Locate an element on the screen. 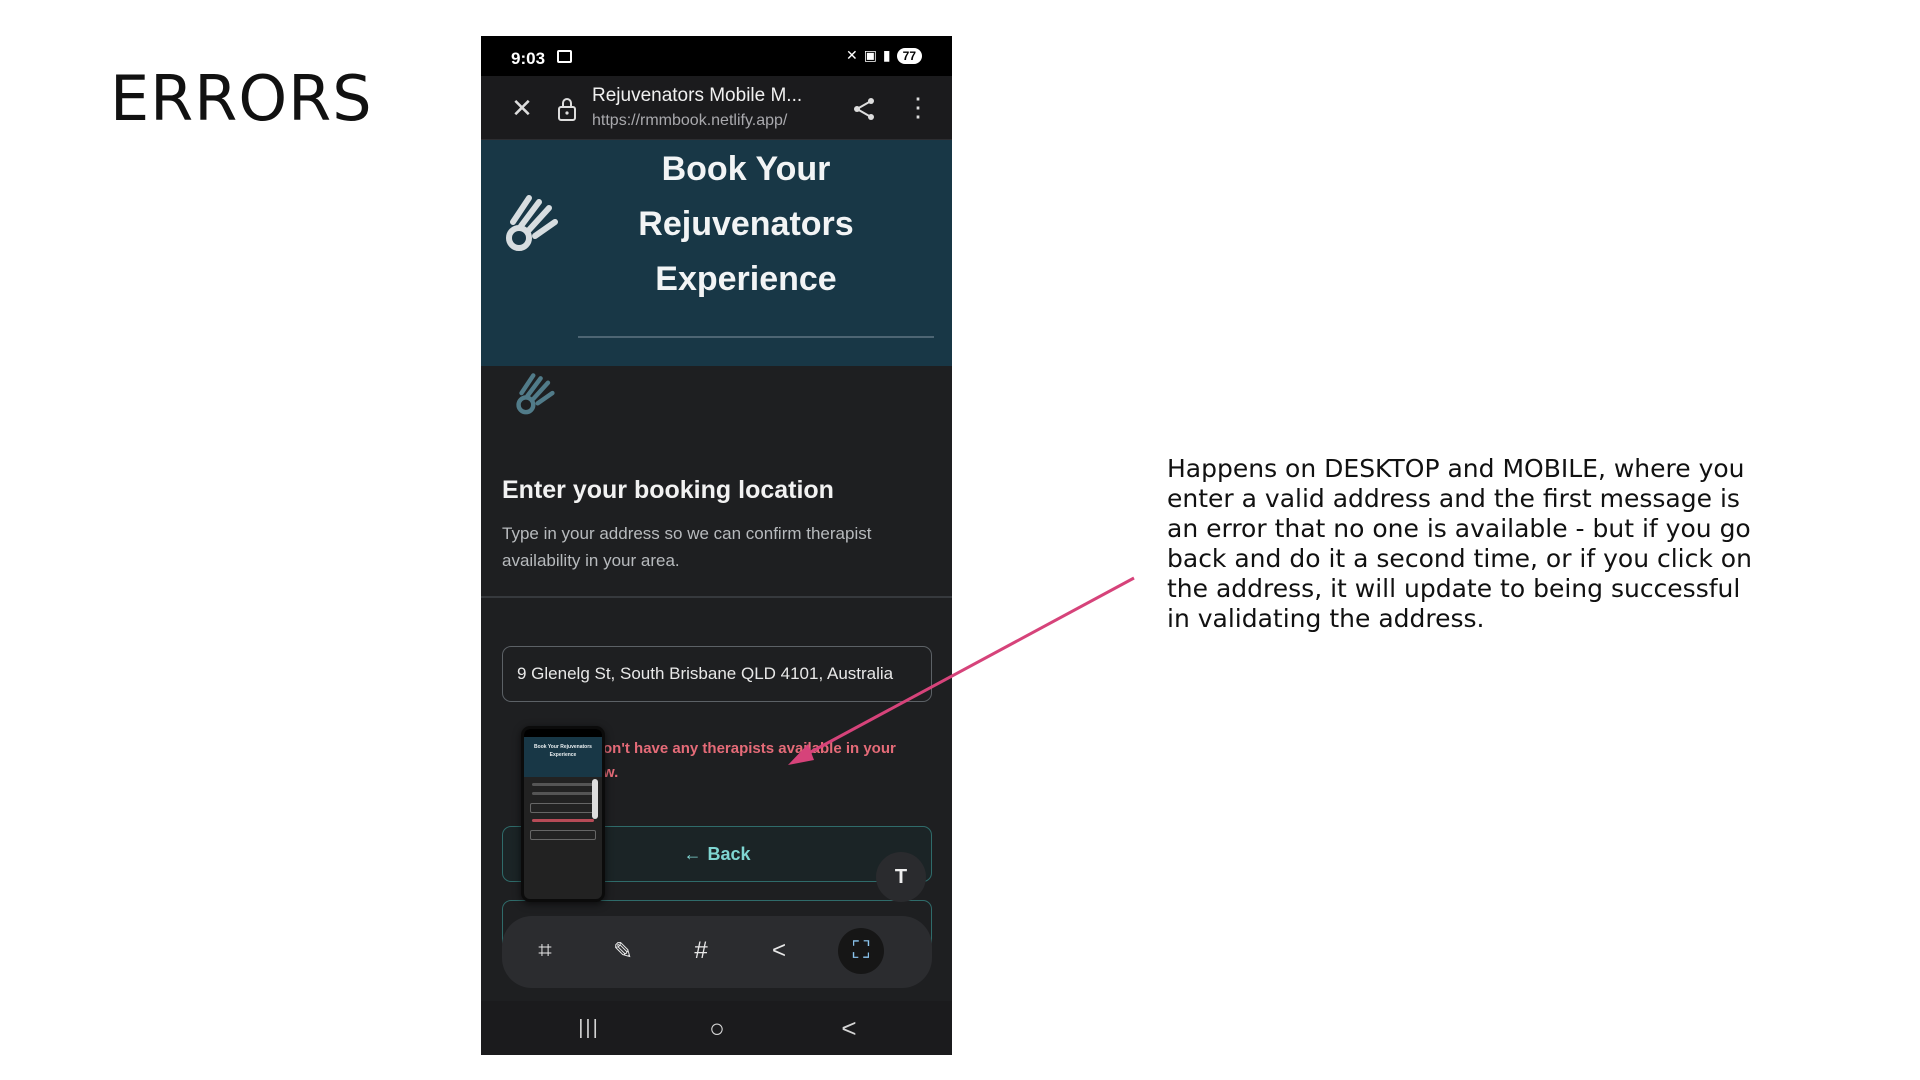 The width and height of the screenshot is (1920, 1080). rejuvenators-logo is located at coordinates (532, 223).